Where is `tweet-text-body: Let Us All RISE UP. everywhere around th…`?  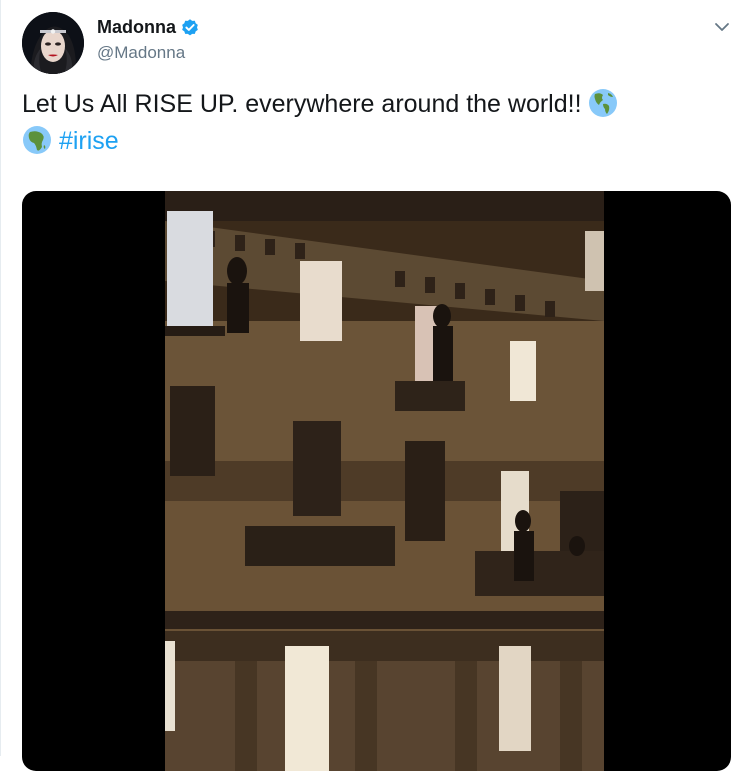
tweet-text-body: Let Us All RISE UP. everywhere around th… is located at coordinates (305, 104).